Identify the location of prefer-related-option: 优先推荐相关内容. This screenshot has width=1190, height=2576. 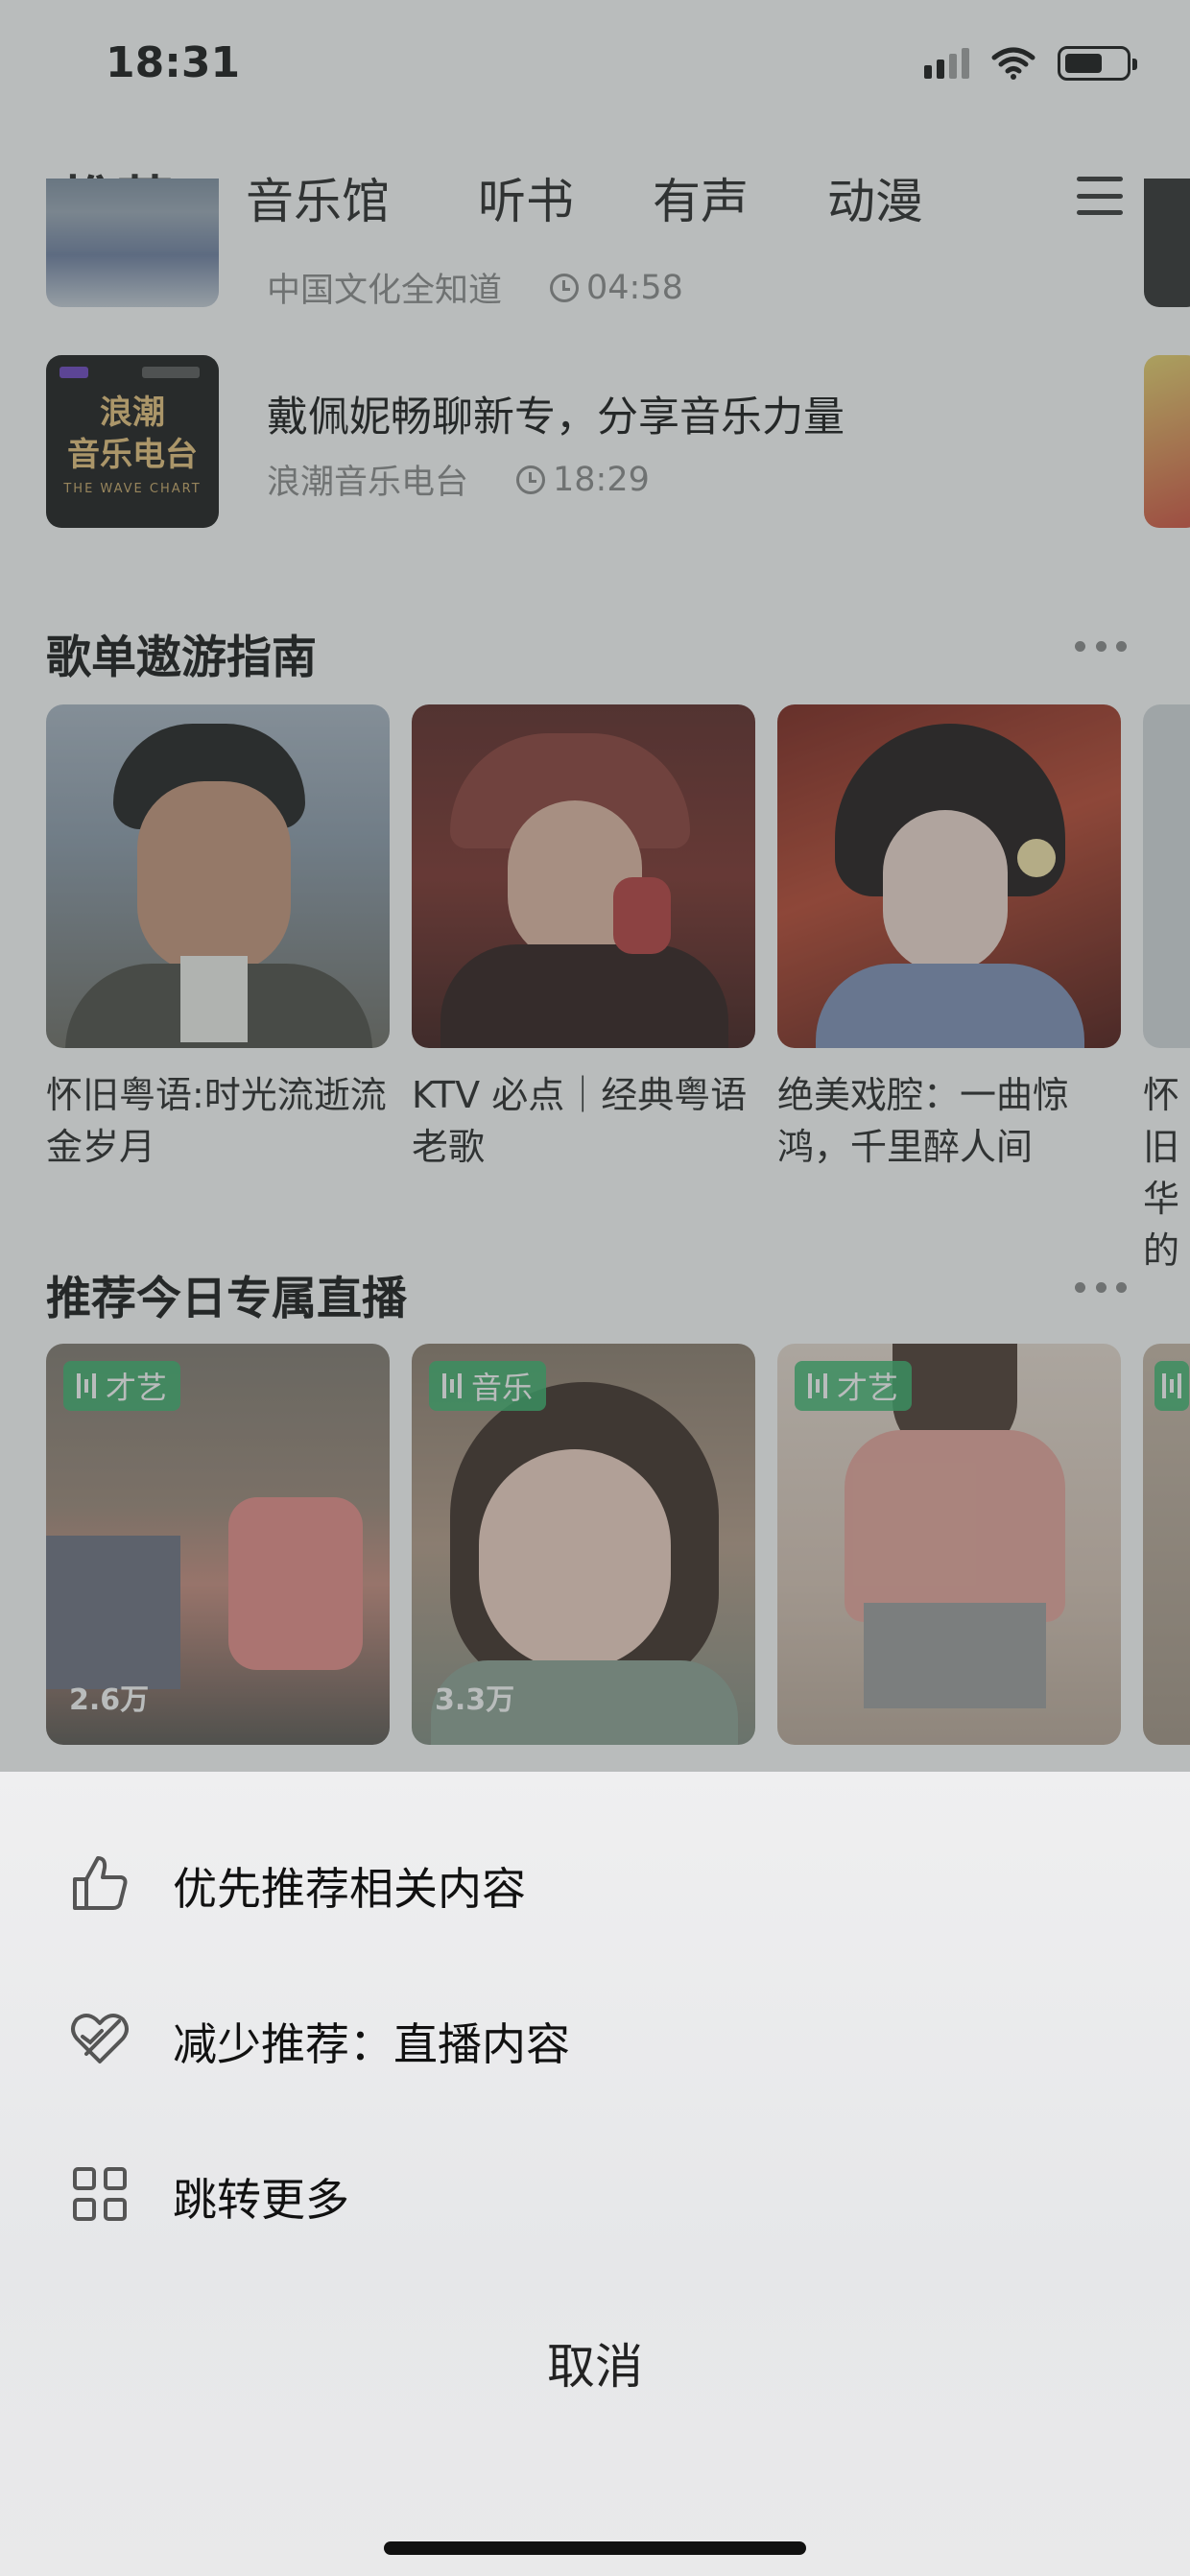
(595, 1878).